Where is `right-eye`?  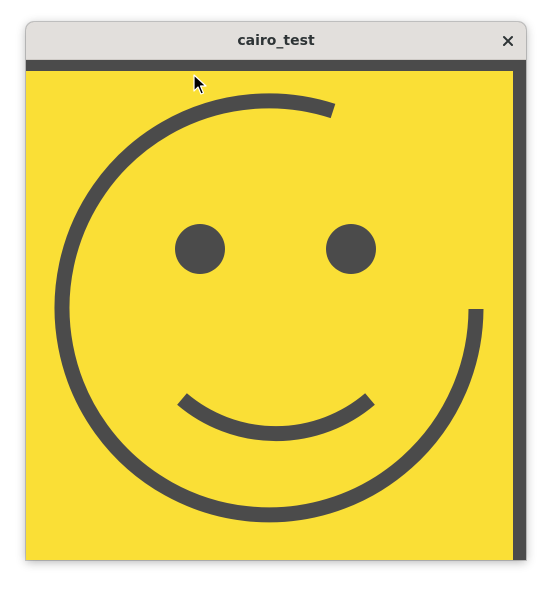
right-eye is located at coordinates (351, 249).